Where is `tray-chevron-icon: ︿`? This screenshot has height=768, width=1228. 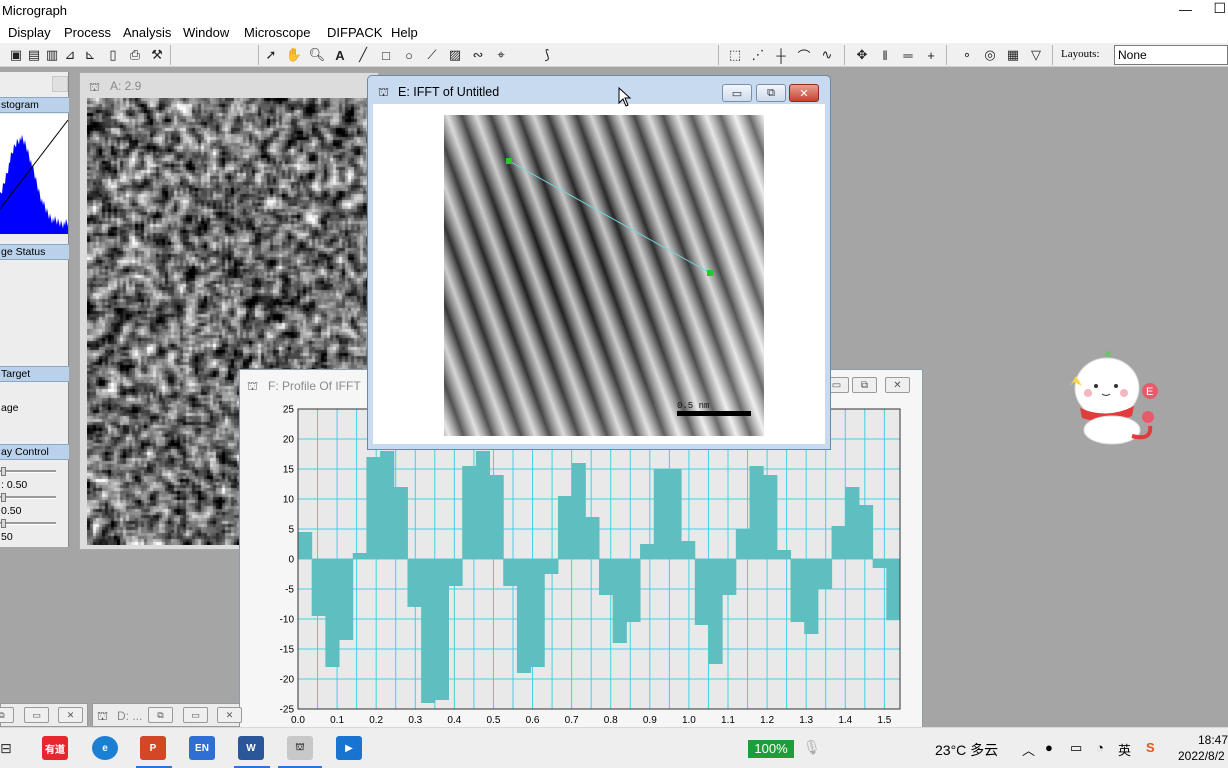 tray-chevron-icon: ︿ is located at coordinates (1028, 749).